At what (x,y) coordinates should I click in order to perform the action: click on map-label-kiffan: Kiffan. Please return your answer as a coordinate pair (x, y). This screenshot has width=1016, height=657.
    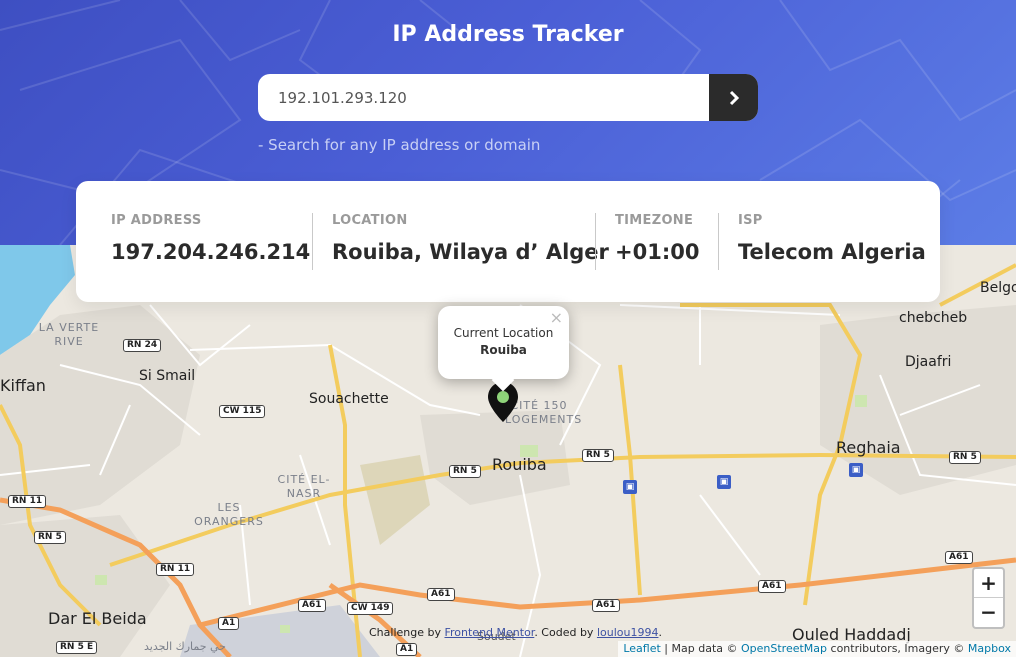
    Looking at the image, I should click on (23, 385).